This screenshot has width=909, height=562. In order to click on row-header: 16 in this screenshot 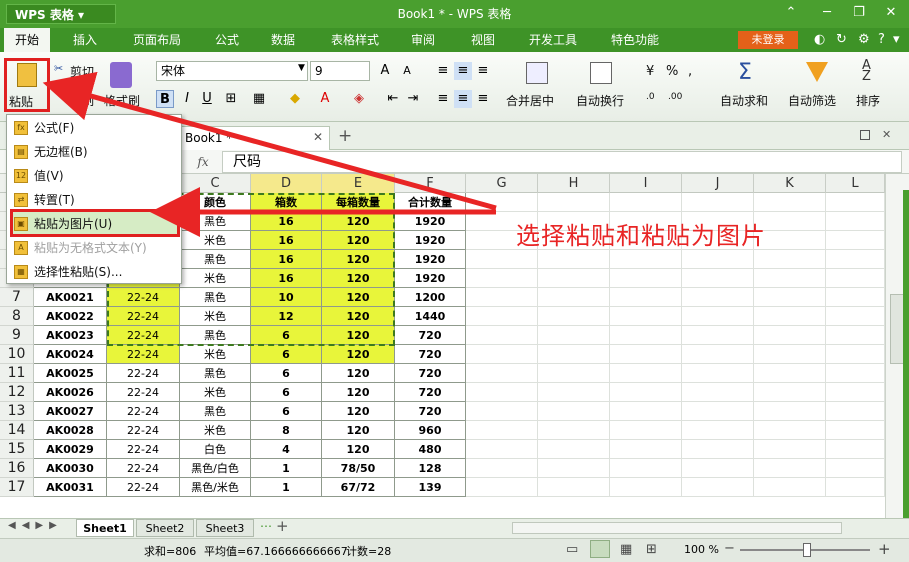, I will do `click(17, 468)`.